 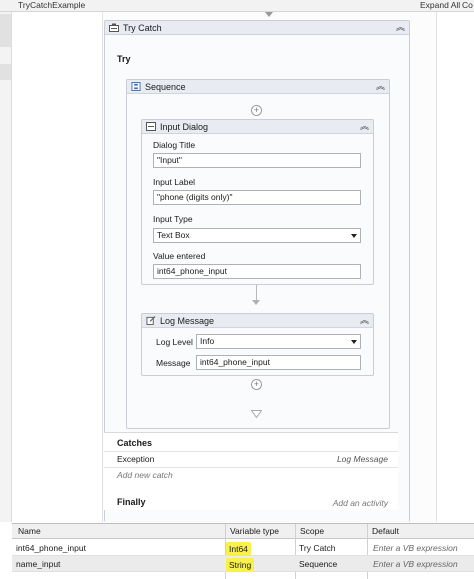 What do you see at coordinates (278, 362) in the screenshot?
I see `message-field: int64_phone_input` at bounding box center [278, 362].